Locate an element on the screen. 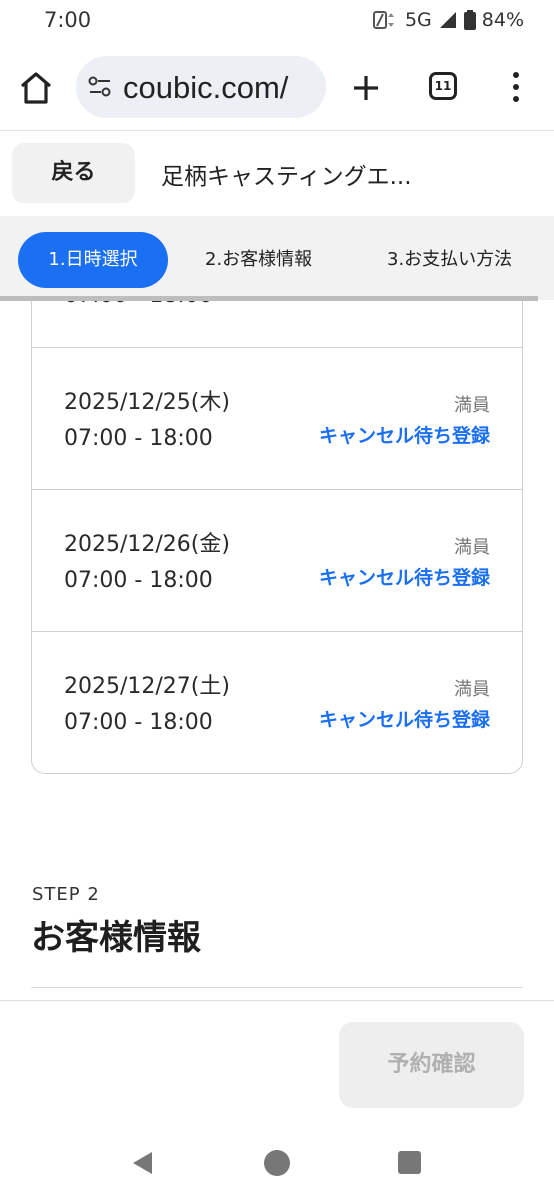  network-label: 5G is located at coordinates (418, 20).